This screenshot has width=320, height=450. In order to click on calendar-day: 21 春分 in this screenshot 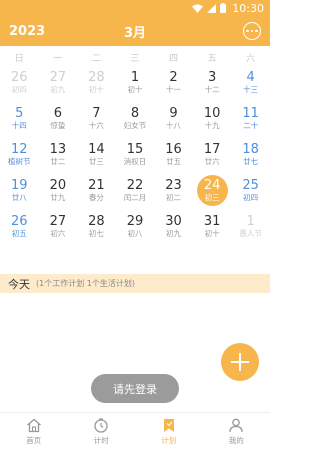, I will do `click(96, 194)`.